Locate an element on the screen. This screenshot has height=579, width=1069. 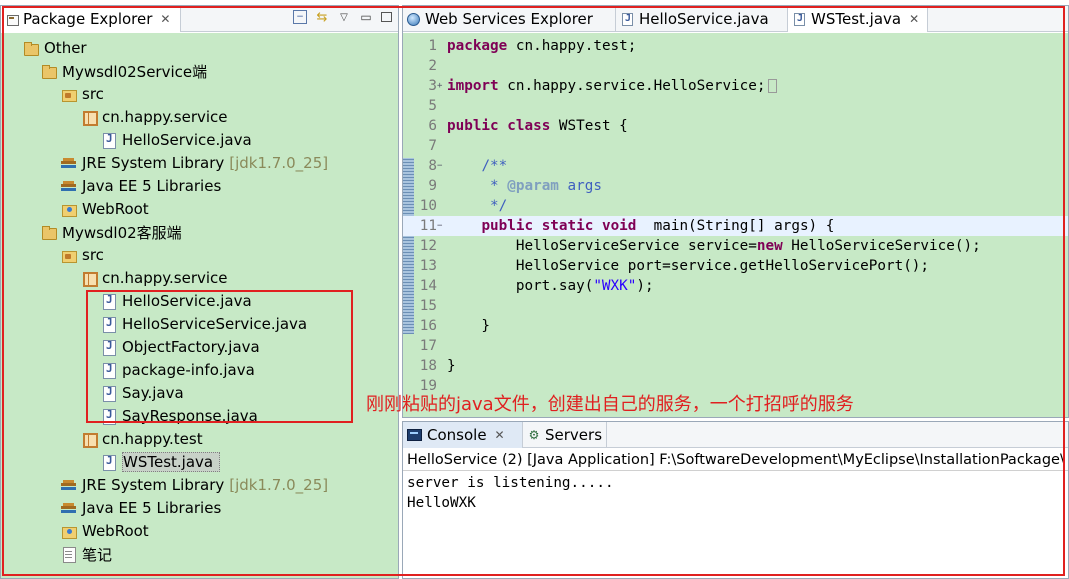
tree-item: 笔记 is located at coordinates (86, 554).